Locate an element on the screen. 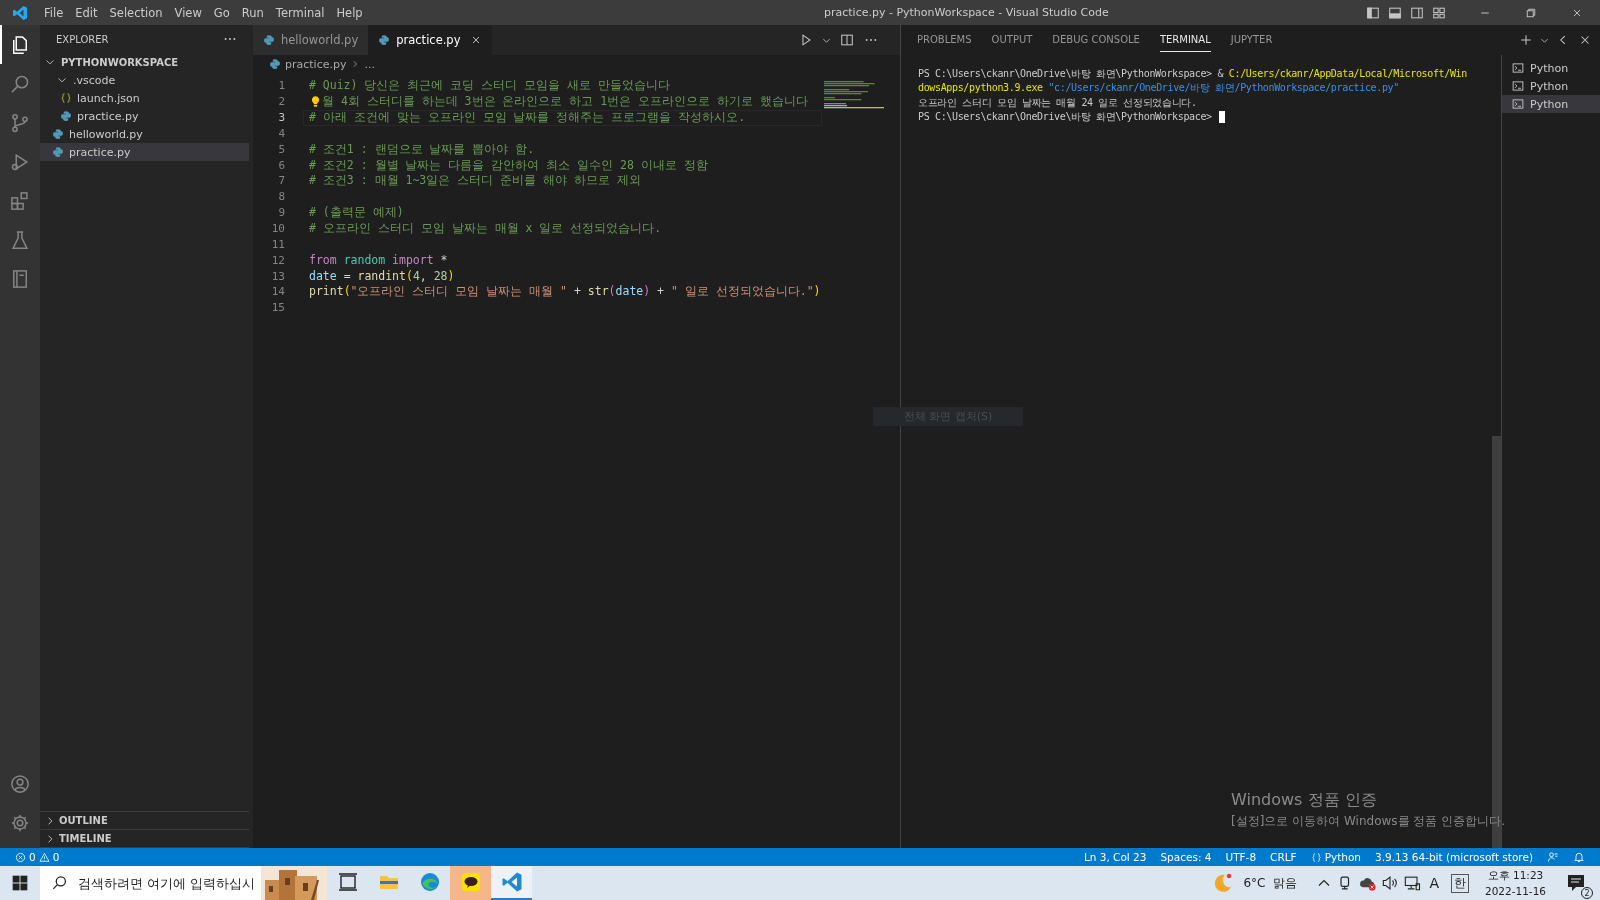  line-number: 15 is located at coordinates (277, 308).